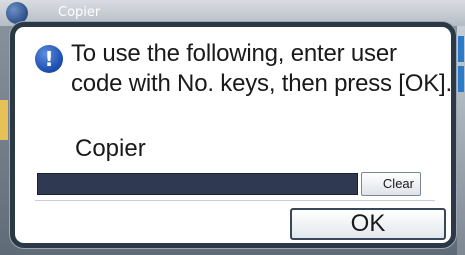  I want to click on dialog-message-line1: To use the following, enter user, so click(234, 53).